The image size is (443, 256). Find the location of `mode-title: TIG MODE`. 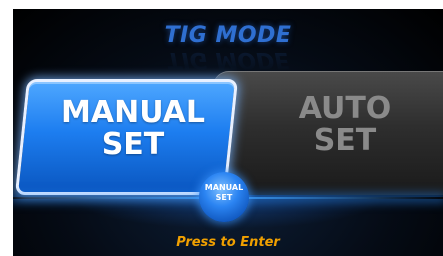

mode-title: TIG MODE is located at coordinates (228, 35).